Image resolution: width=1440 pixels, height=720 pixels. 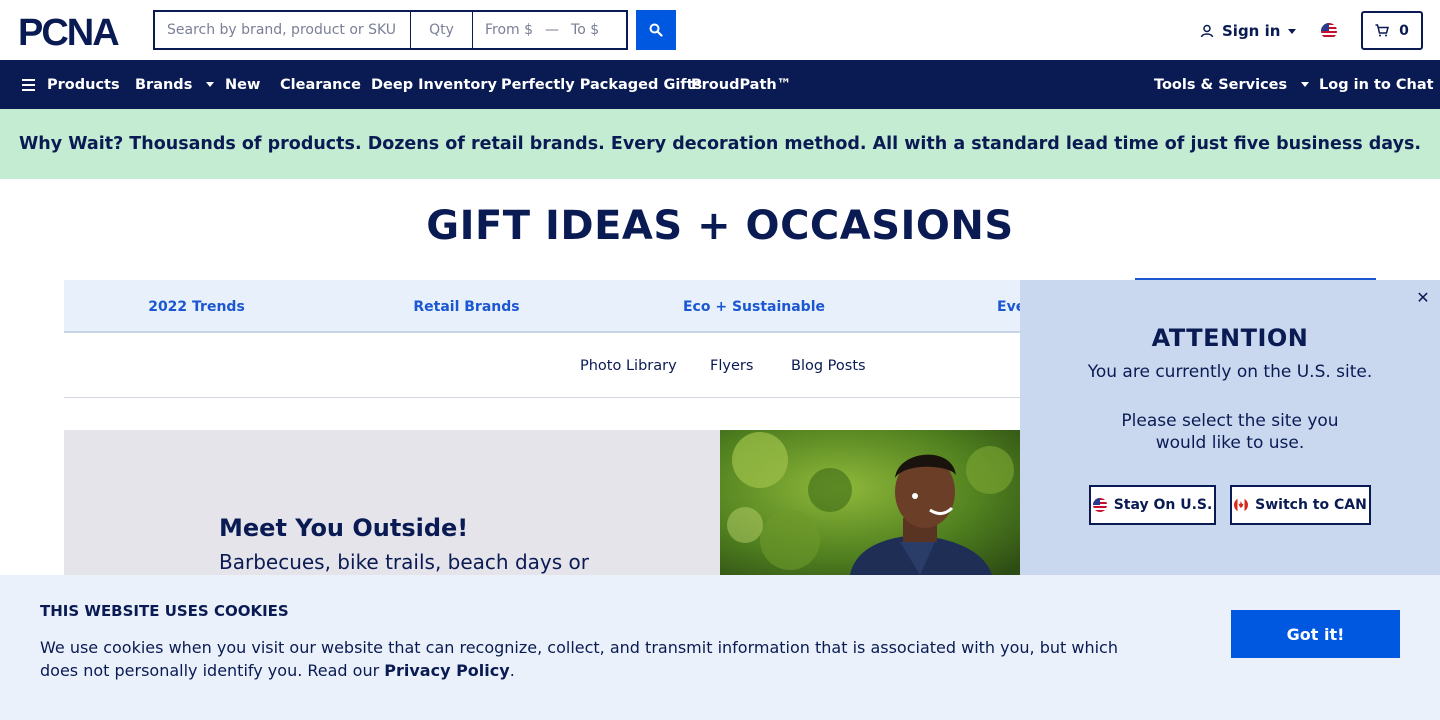 I want to click on tab-label: Retail Brands, so click(x=466, y=306).